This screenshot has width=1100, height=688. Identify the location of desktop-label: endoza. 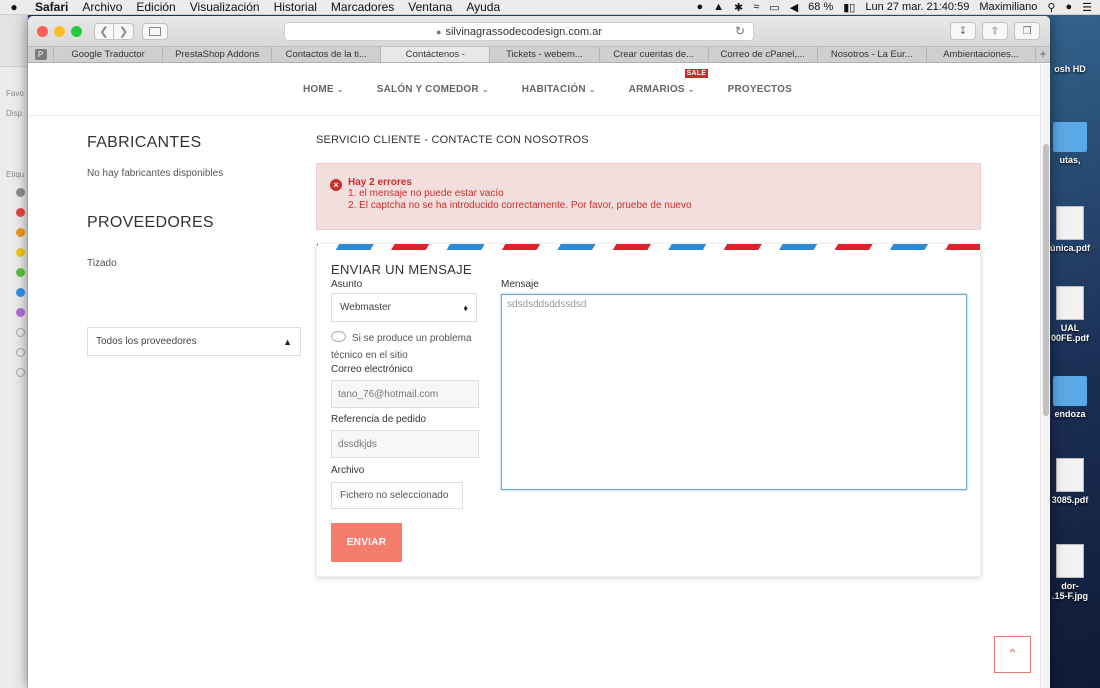
(1070, 414).